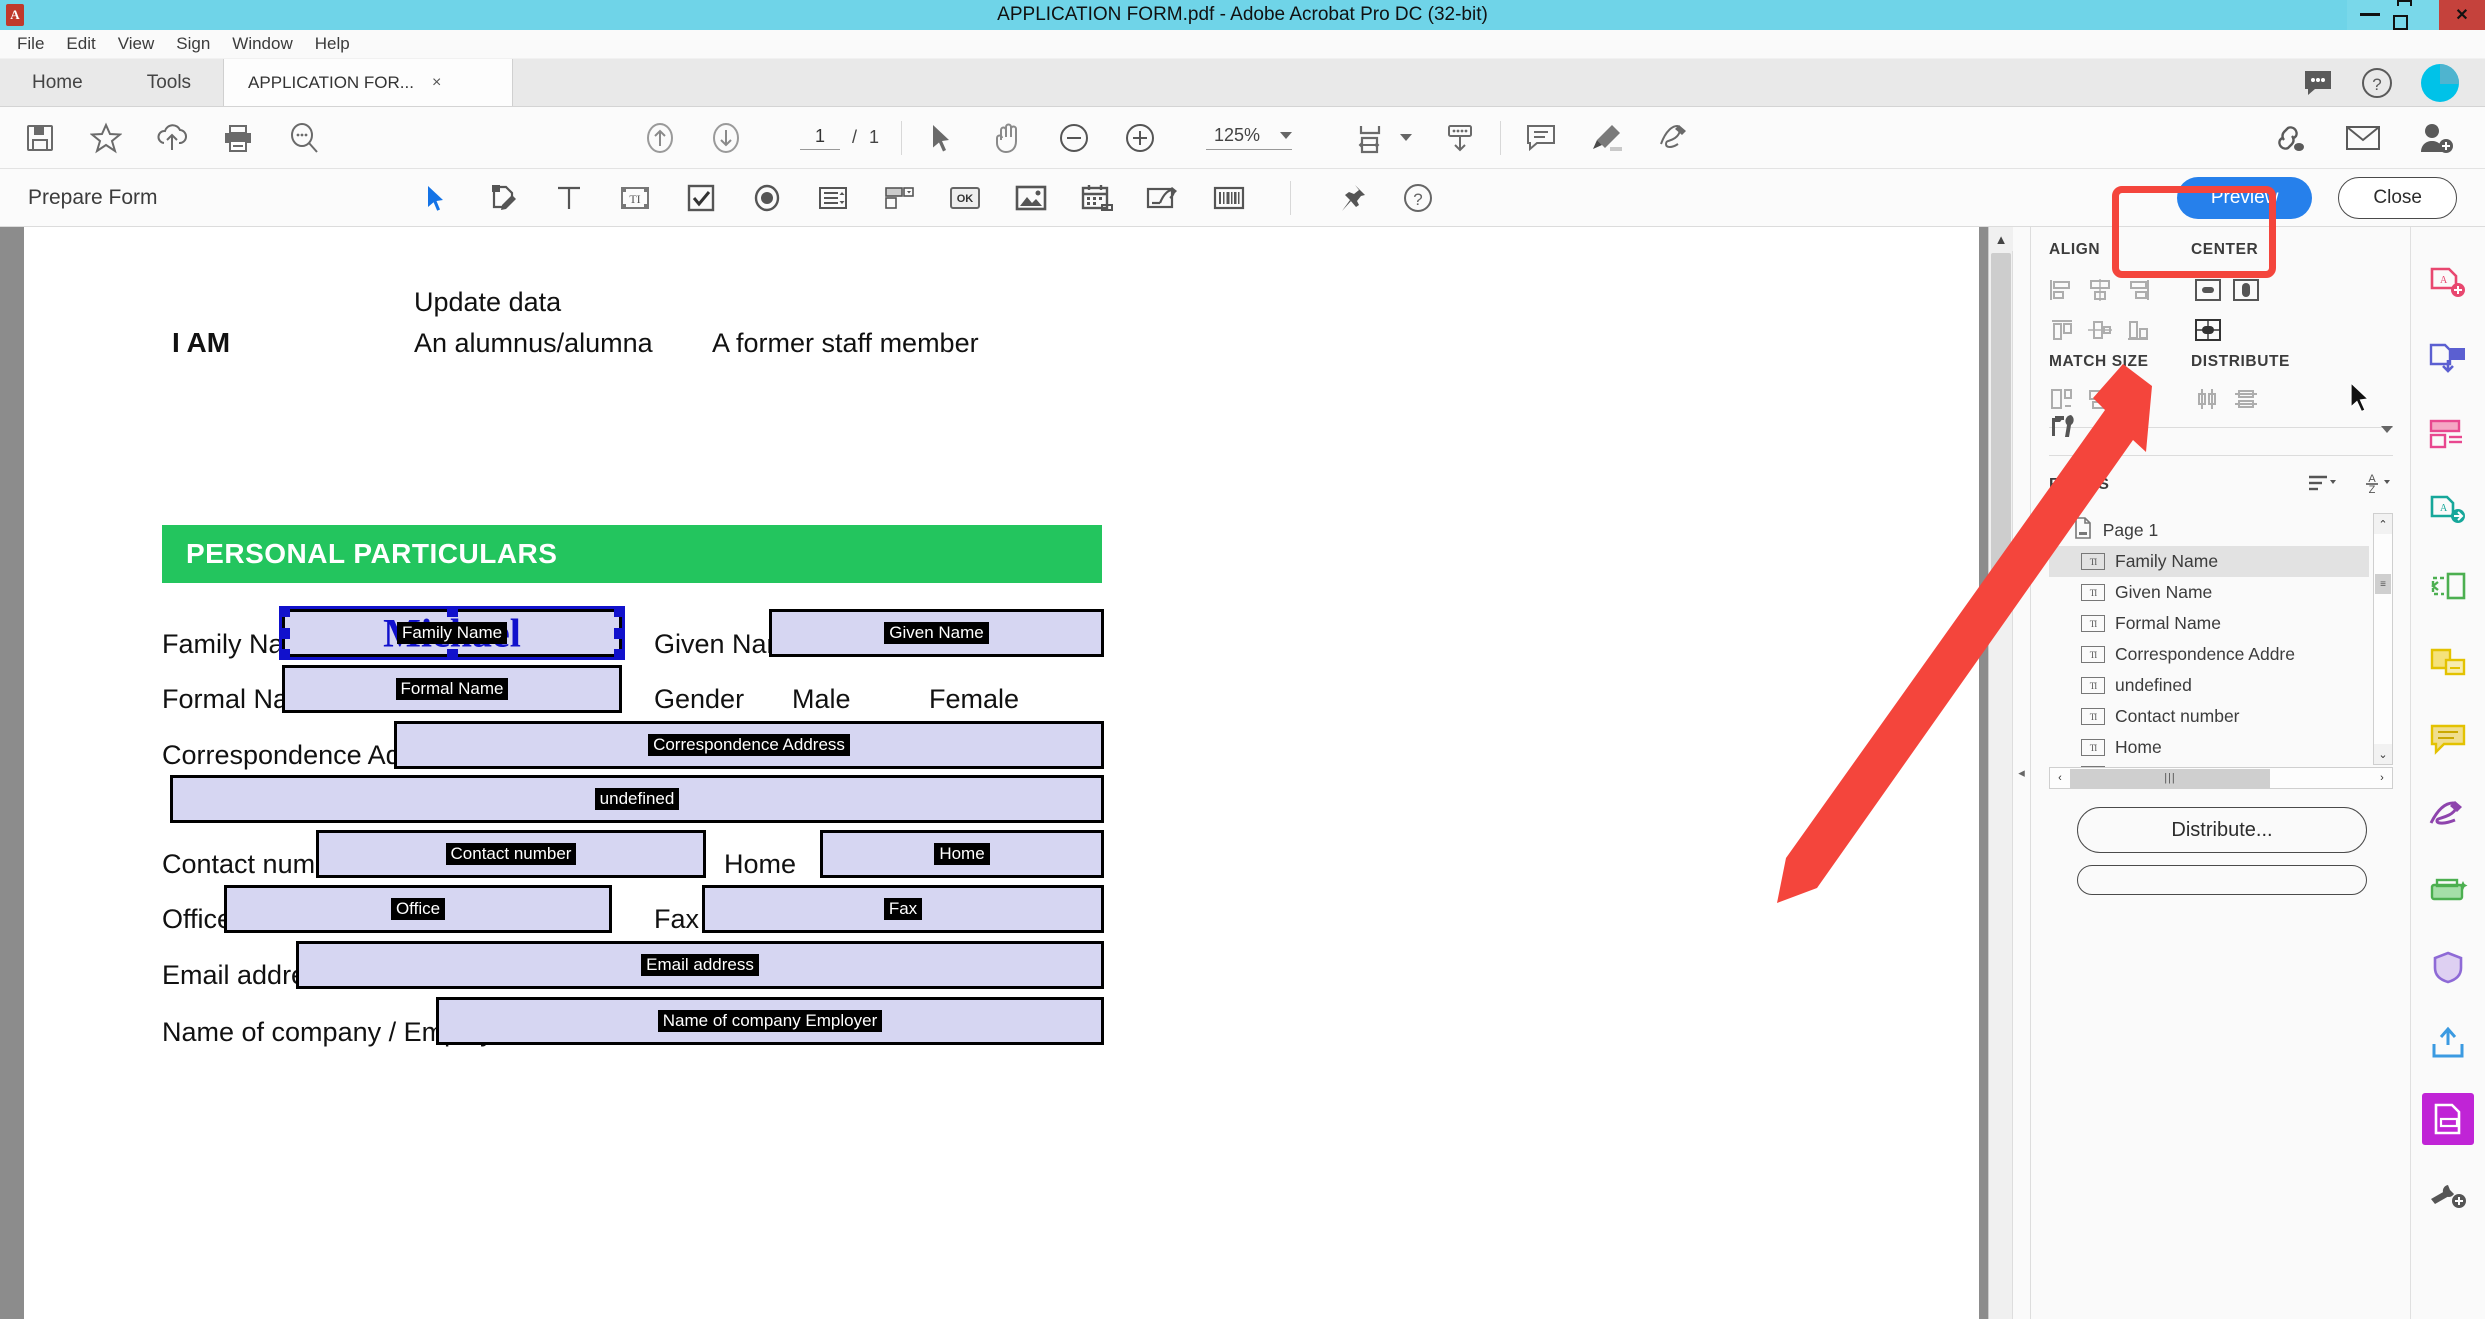 Image resolution: width=2485 pixels, height=1319 pixels. Describe the element at coordinates (2448, 359) in the screenshot. I see `combine-files-icon` at that location.